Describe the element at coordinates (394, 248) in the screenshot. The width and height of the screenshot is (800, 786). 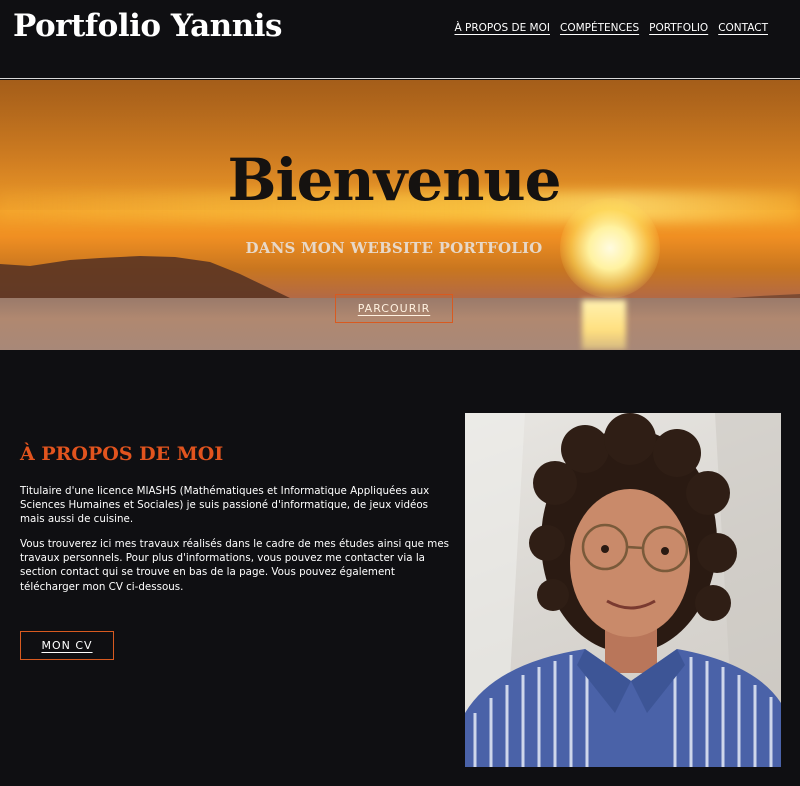
I see `hero-subtitle: DANS MON WEBSITE PORTFOLIO` at that location.